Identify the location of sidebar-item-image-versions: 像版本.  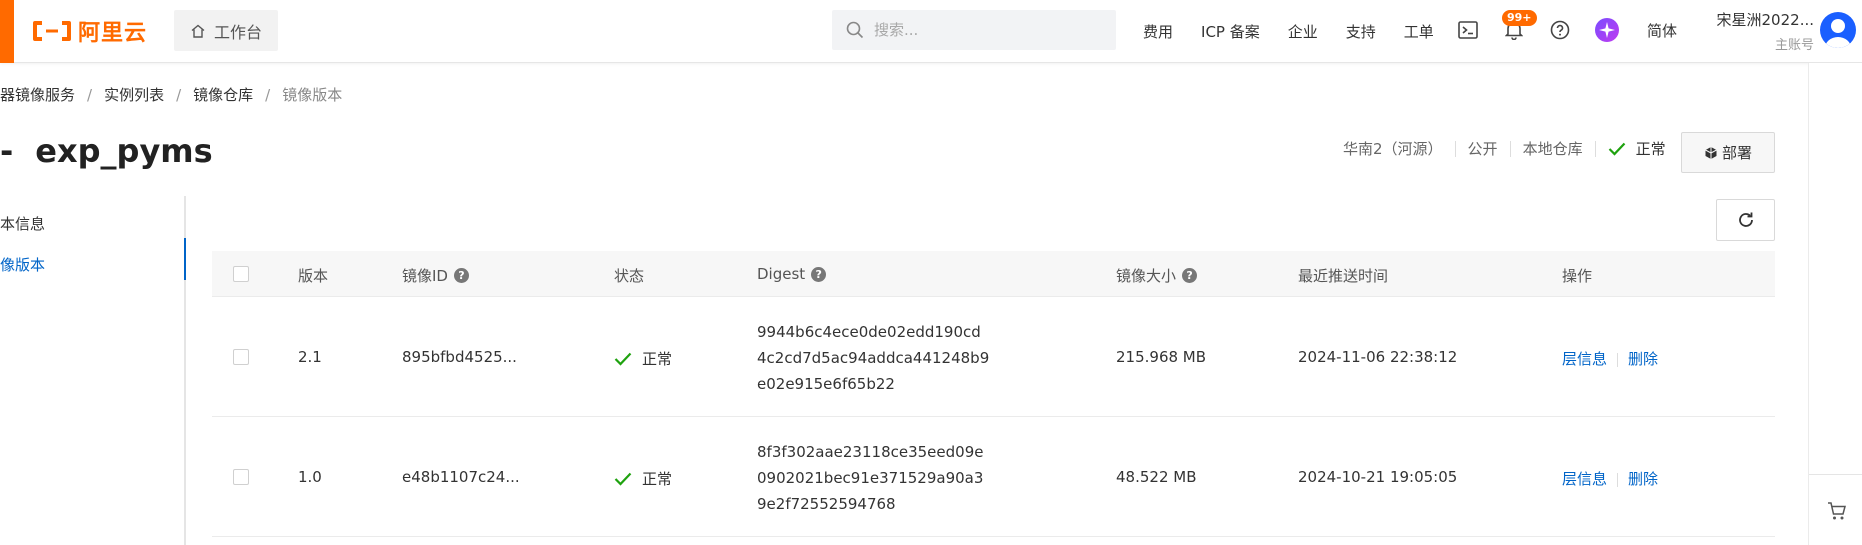
(22, 264).